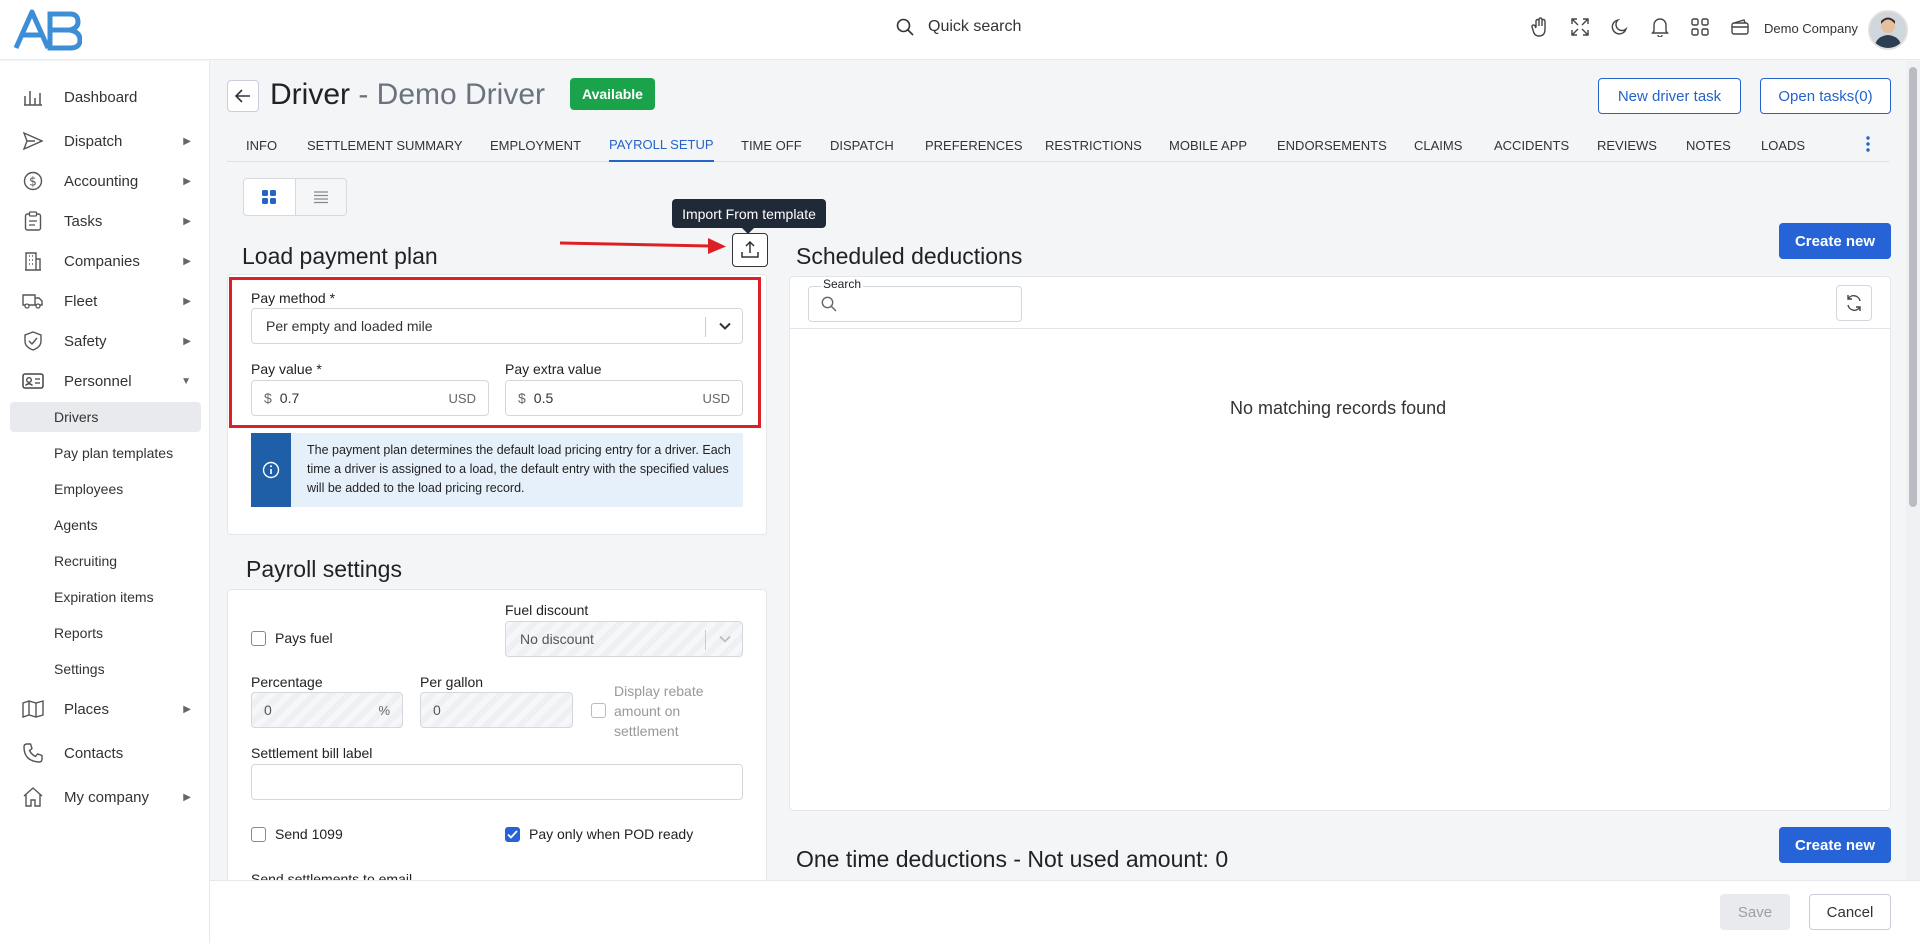 The image size is (1920, 943). Describe the element at coordinates (1580, 27) in the screenshot. I see `fullscreen-icon` at that location.